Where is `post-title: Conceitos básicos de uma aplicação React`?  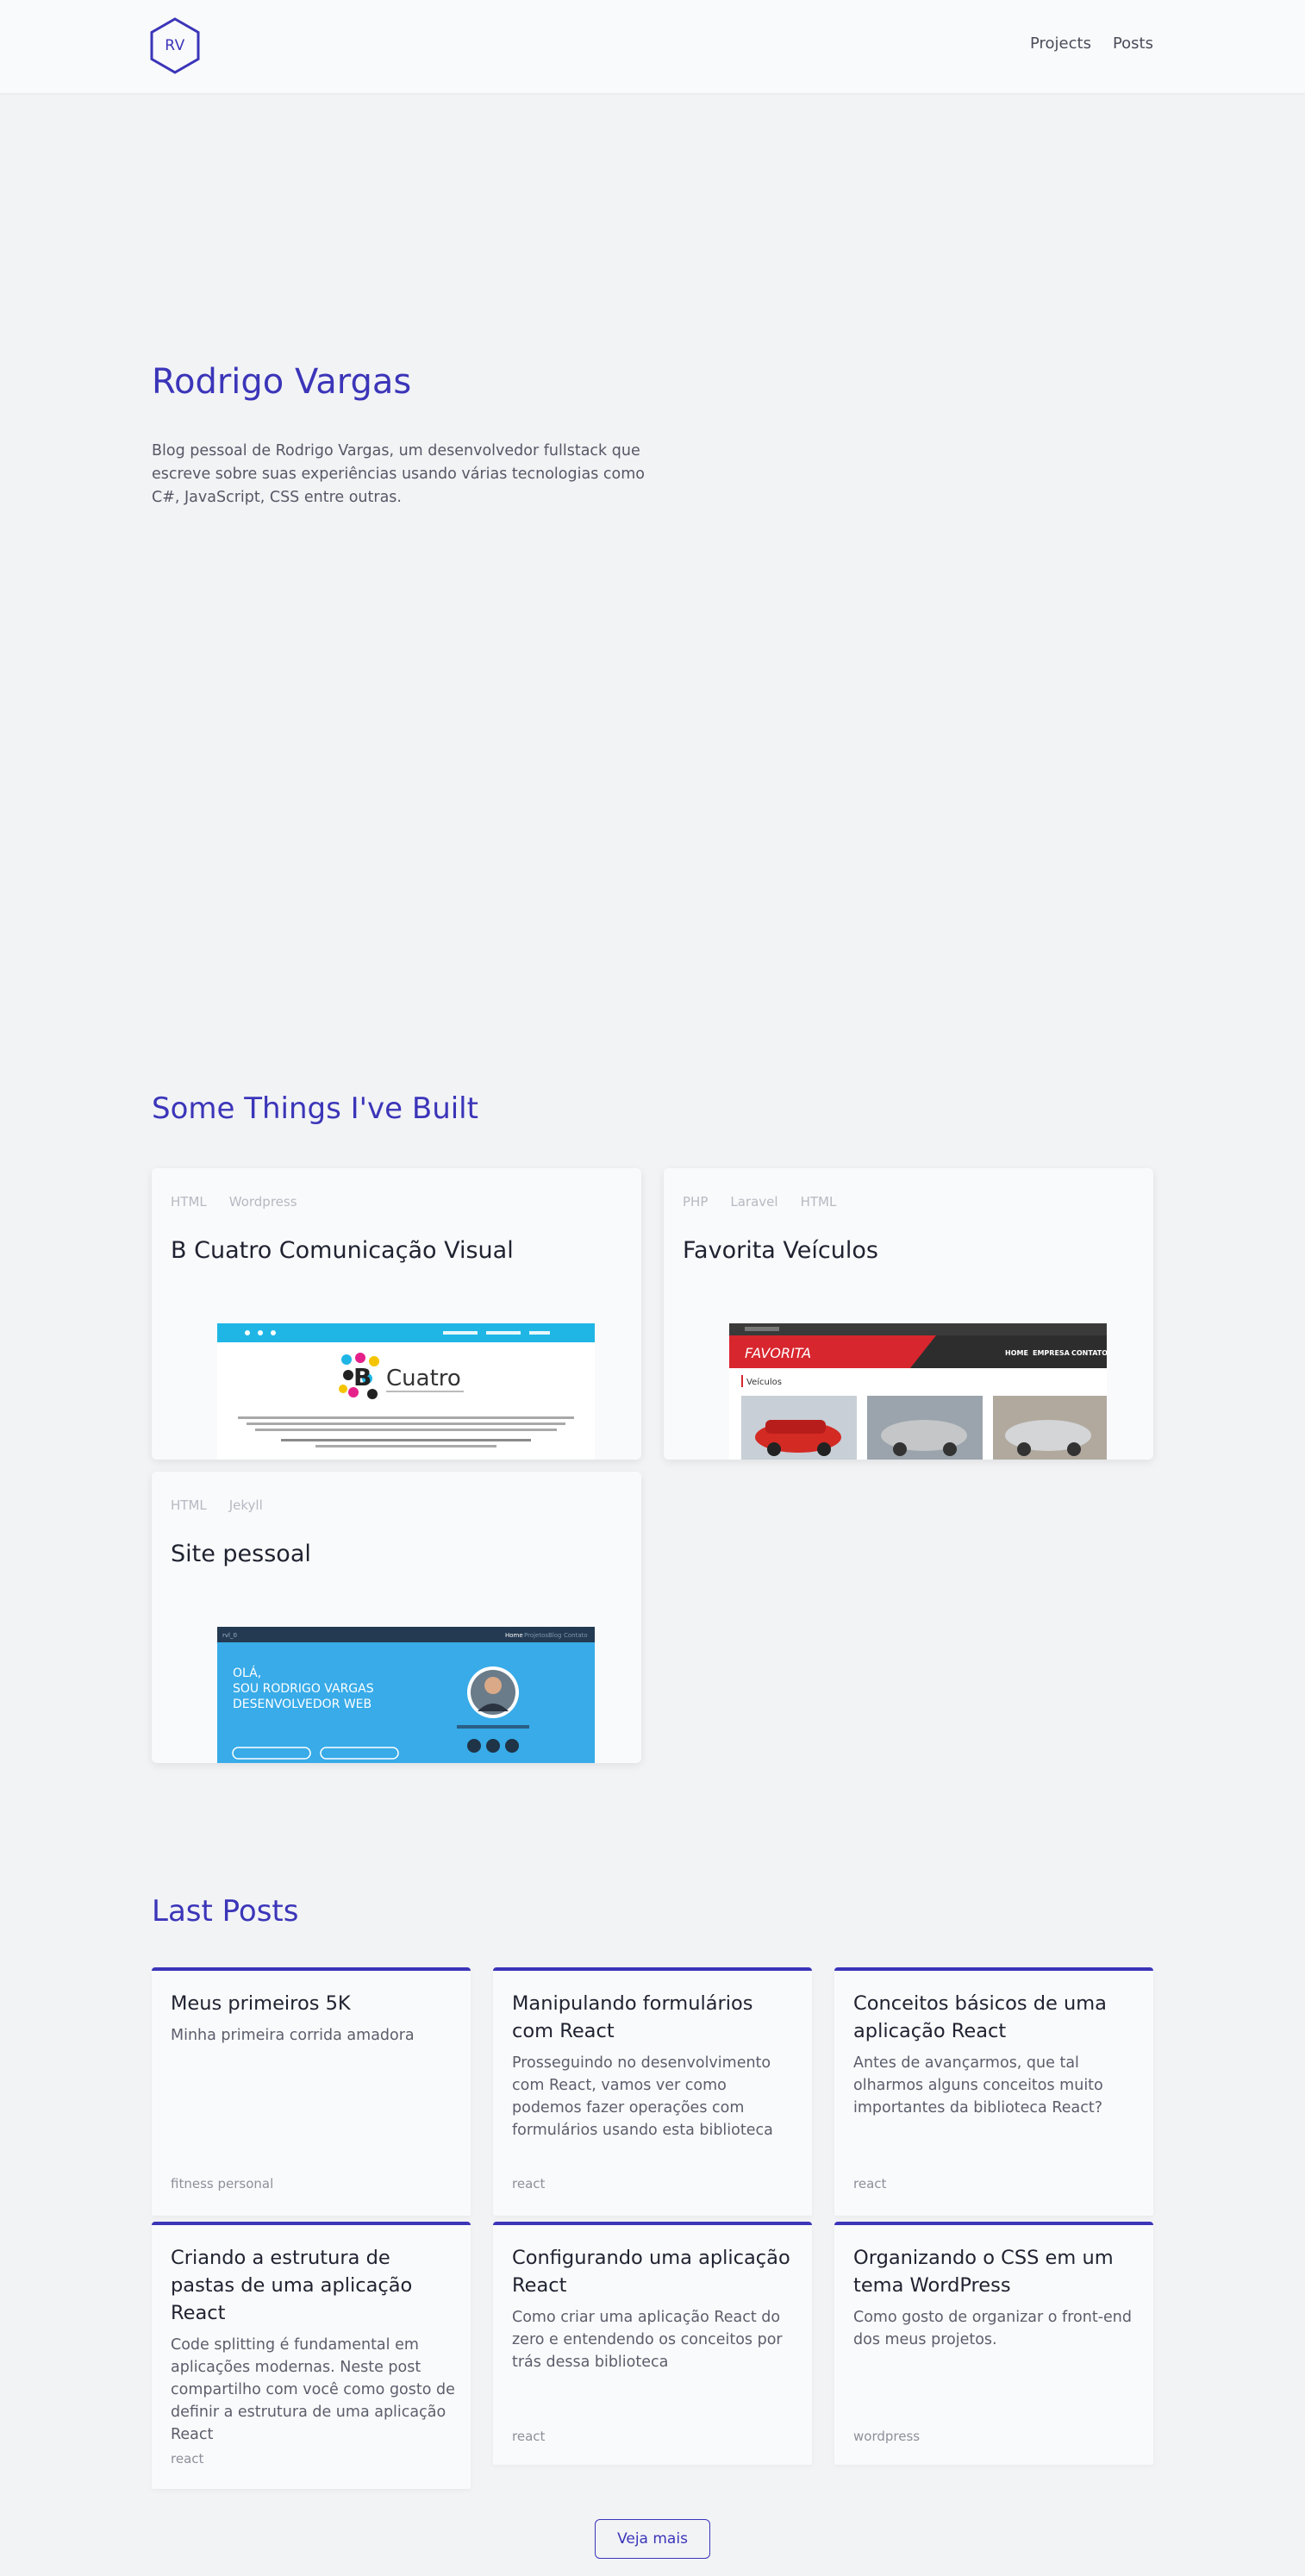
post-title: Conceitos básicos de uma aplicação React is located at coordinates (980, 2017).